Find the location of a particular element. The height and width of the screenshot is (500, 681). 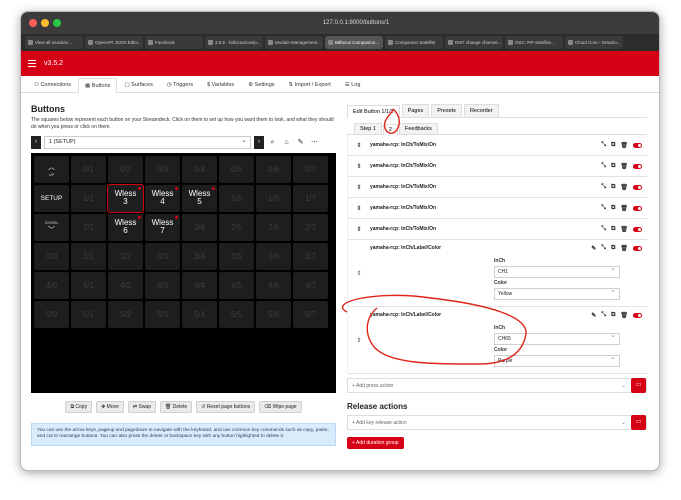

grid-button: 1/6 is located at coordinates (273, 198).